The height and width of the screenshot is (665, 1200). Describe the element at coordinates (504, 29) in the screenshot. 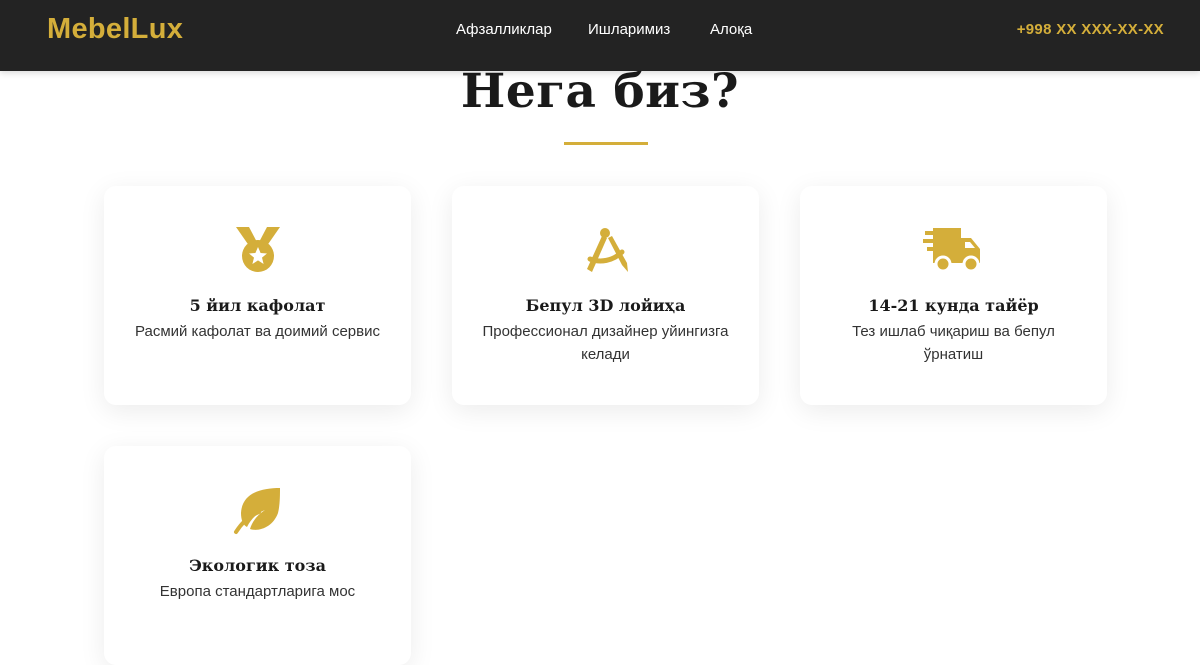

I see `nav-link-advantages: Афзалликлар` at that location.